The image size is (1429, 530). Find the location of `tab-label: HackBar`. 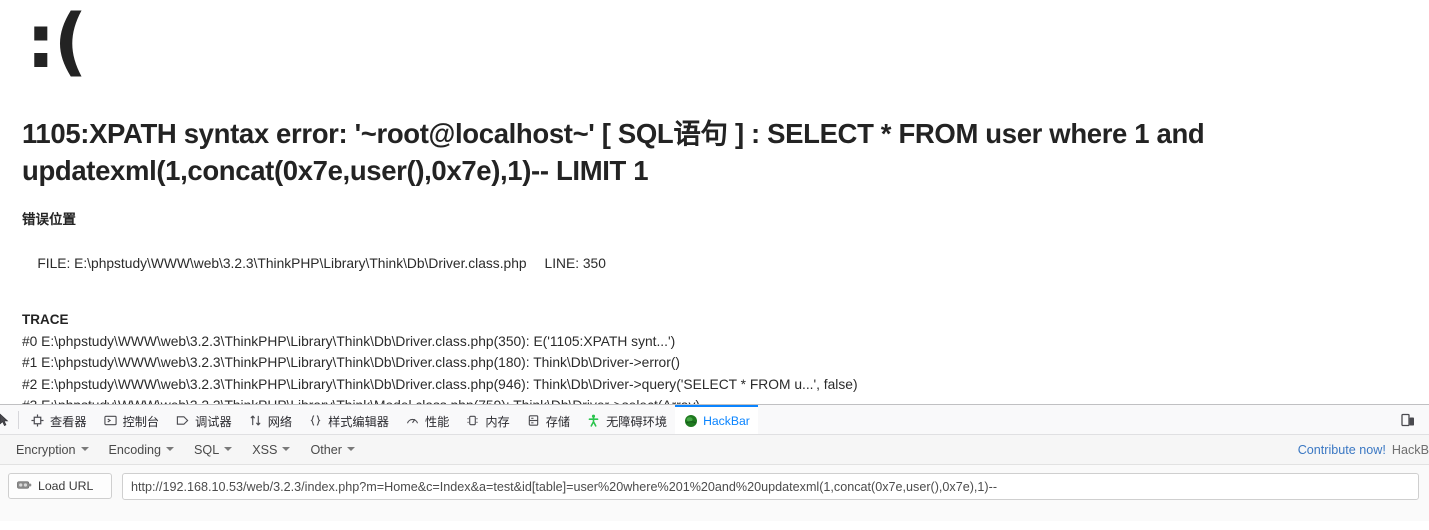

tab-label: HackBar is located at coordinates (726, 420).